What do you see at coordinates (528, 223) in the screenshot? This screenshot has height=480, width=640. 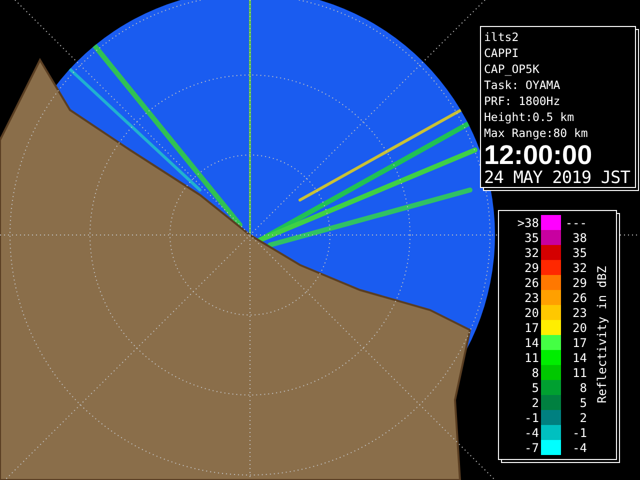 I see `legend-label: >38` at bounding box center [528, 223].